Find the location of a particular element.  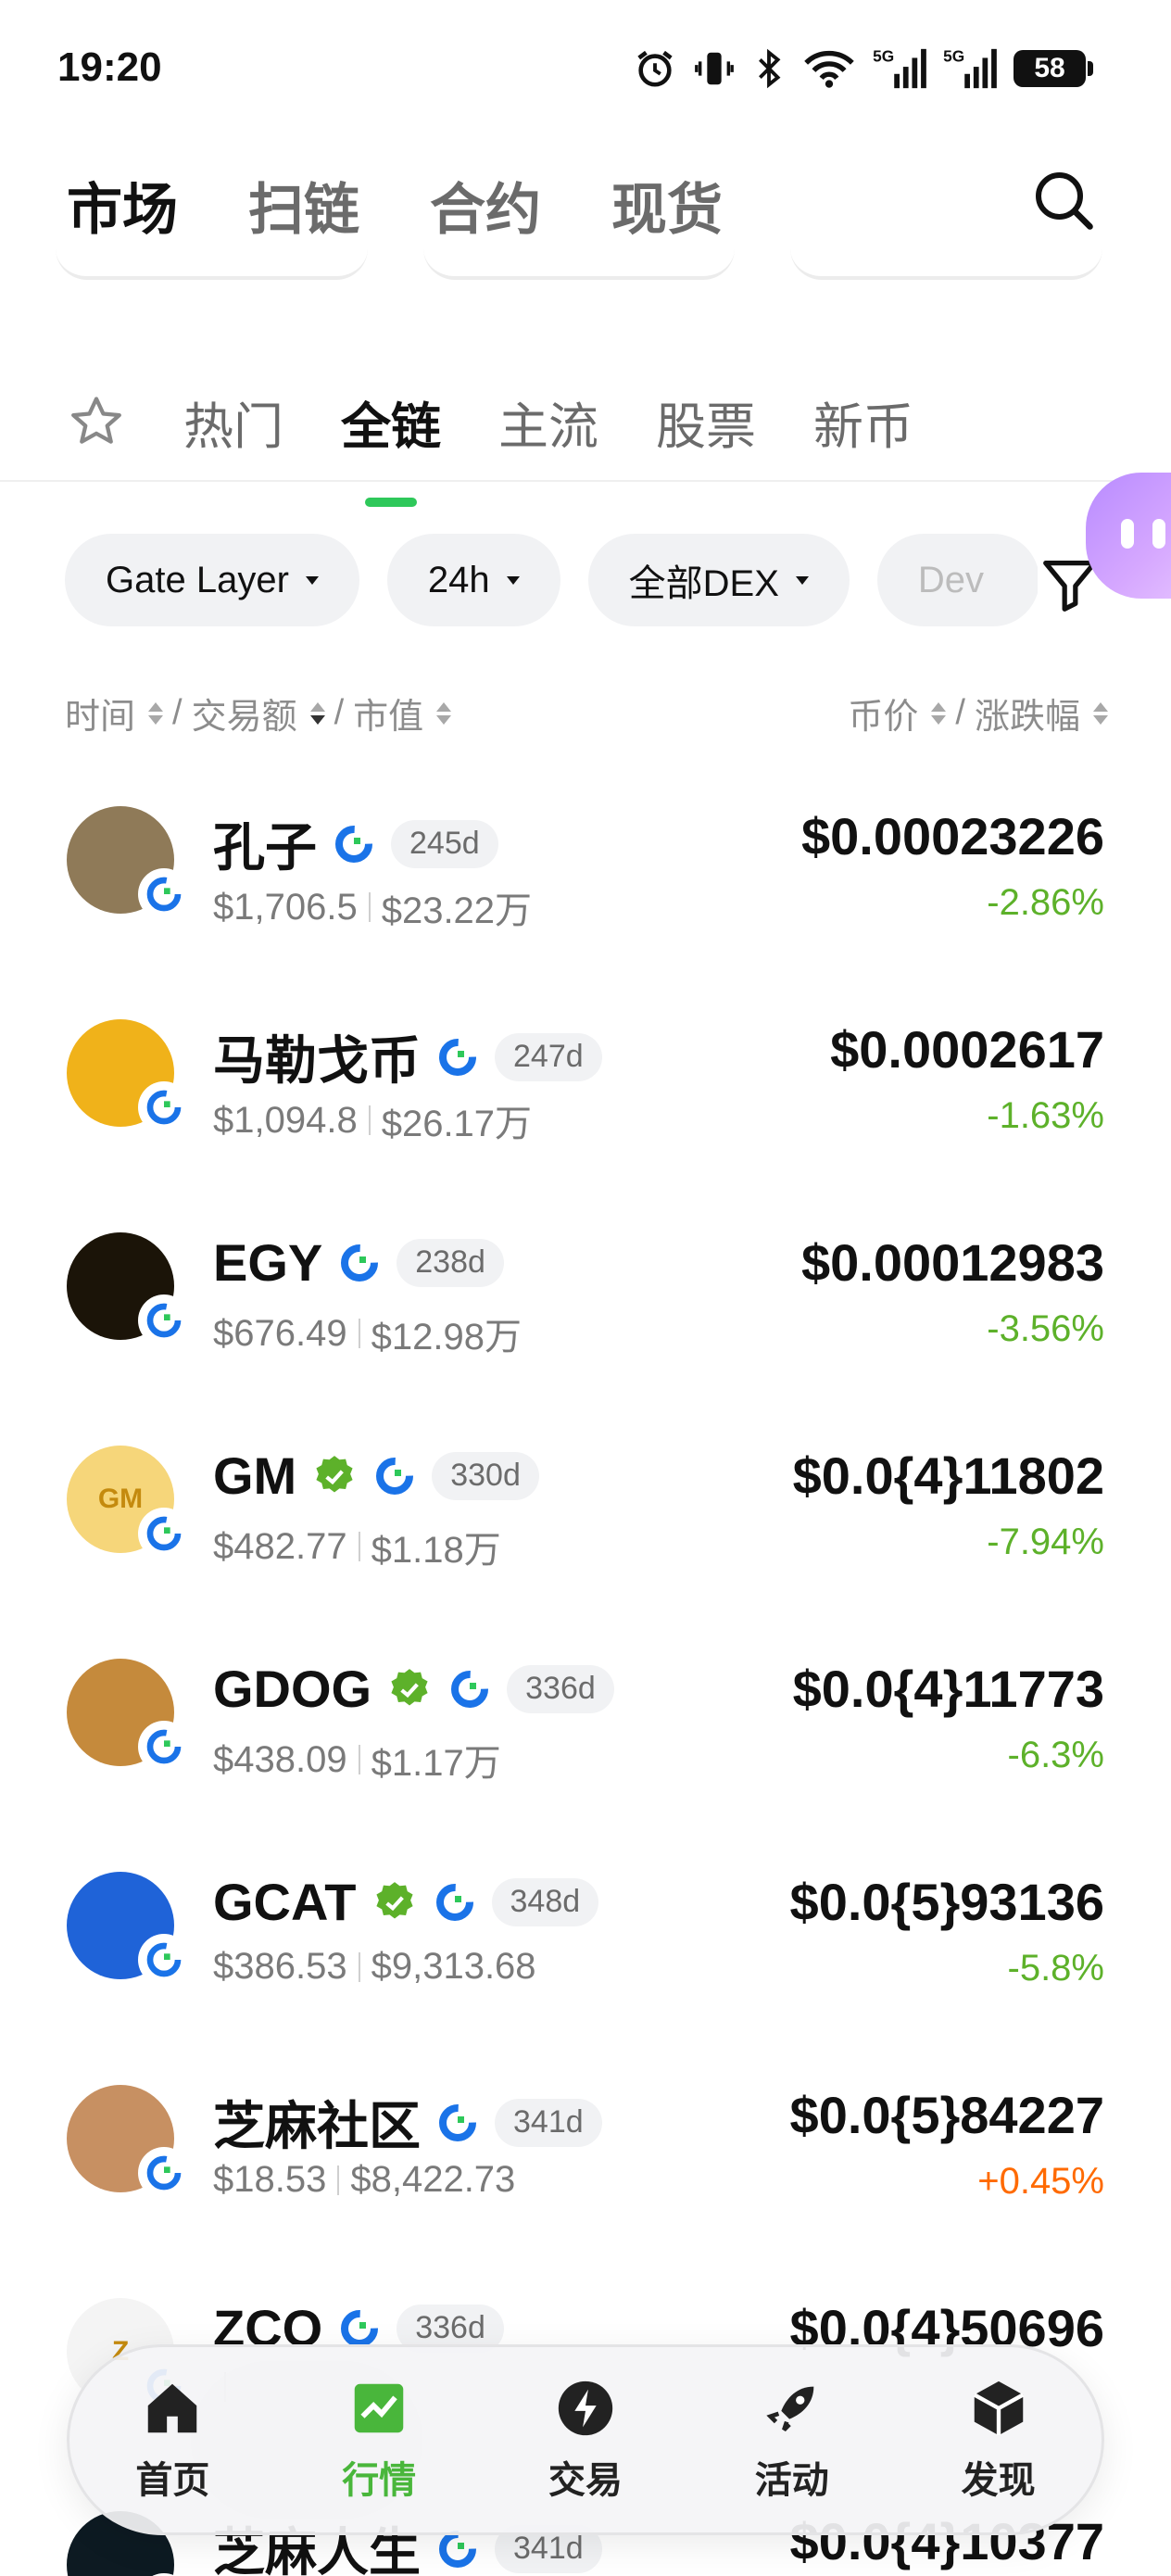

token-market-cap: $1.18万 is located at coordinates (436, 1550).